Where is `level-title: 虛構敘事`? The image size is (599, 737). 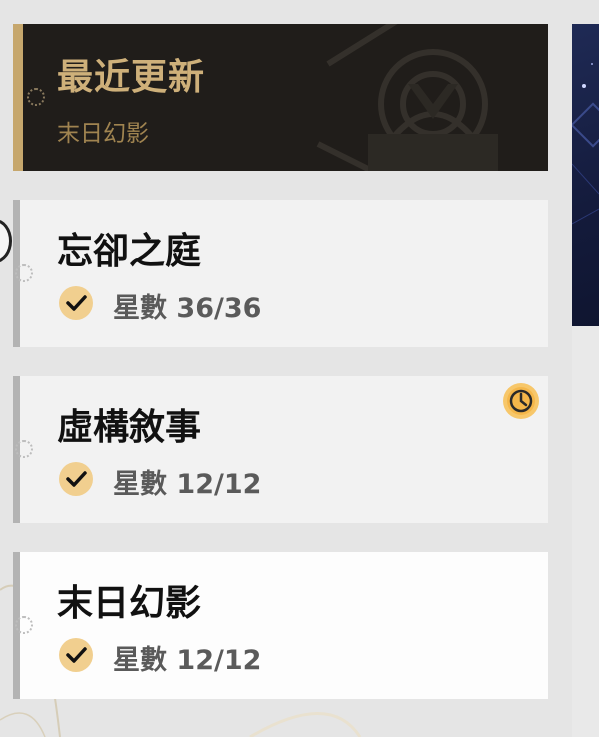
level-title: 虛構敘事 is located at coordinates (129, 427).